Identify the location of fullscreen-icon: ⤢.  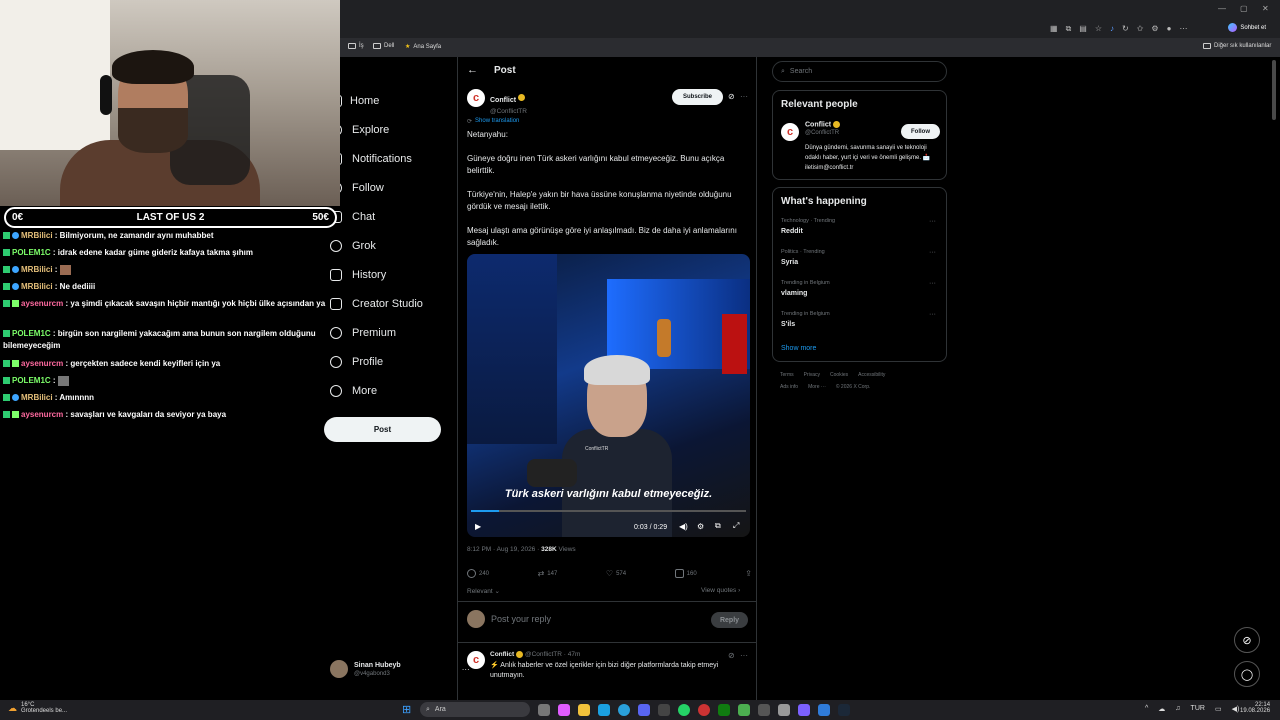
(736, 526).